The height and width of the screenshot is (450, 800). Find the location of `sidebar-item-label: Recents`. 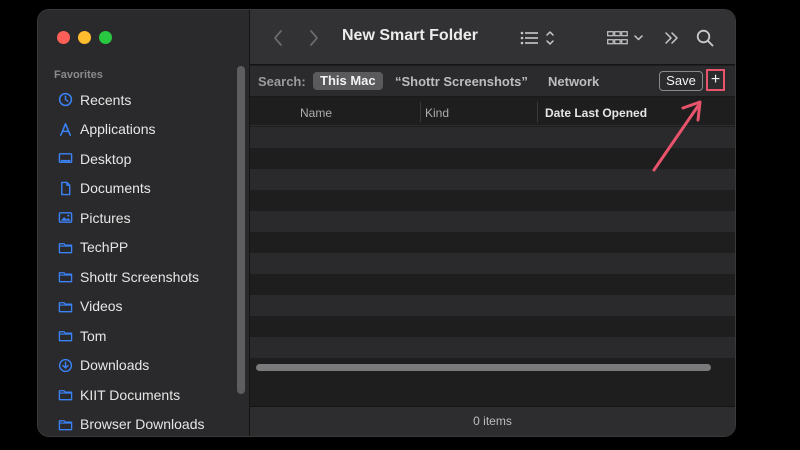

sidebar-item-label: Recents is located at coordinates (106, 99).